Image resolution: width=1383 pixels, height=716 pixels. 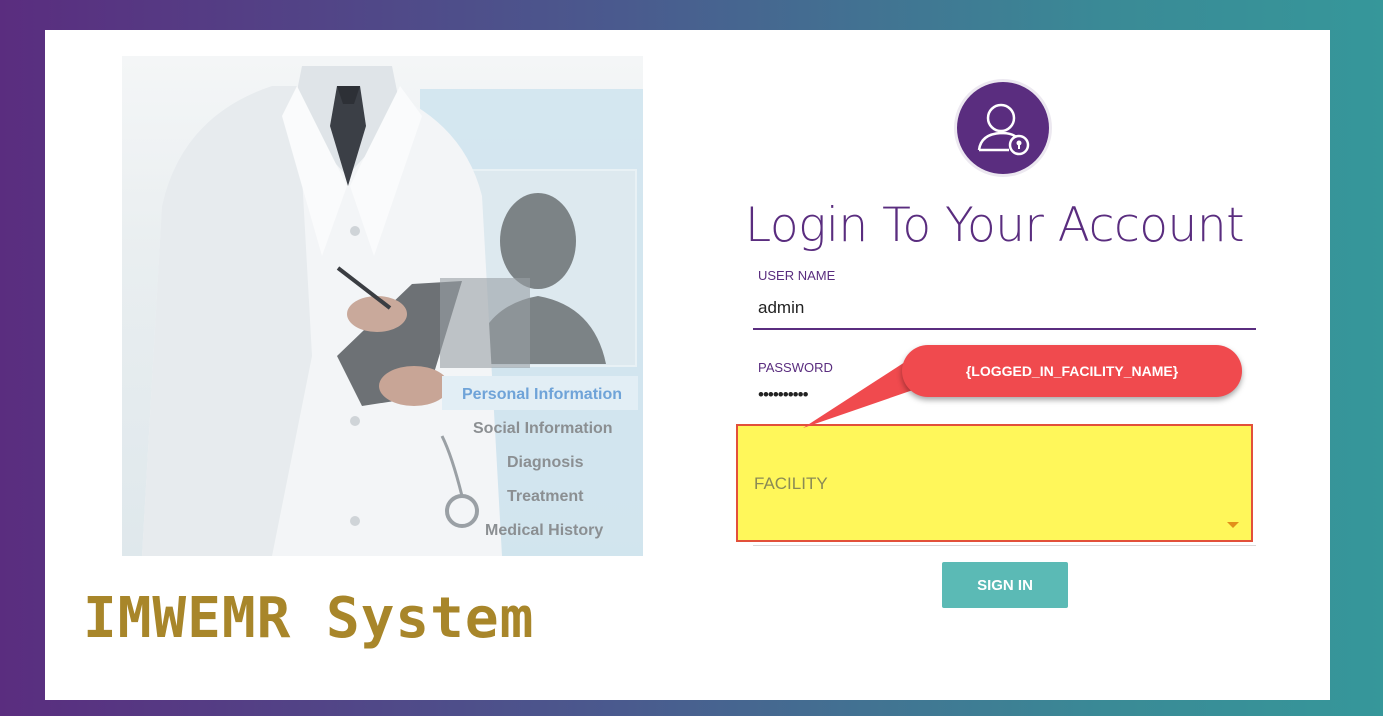 What do you see at coordinates (1005, 585) in the screenshot?
I see `sign-in-button: SIGN IN` at bounding box center [1005, 585].